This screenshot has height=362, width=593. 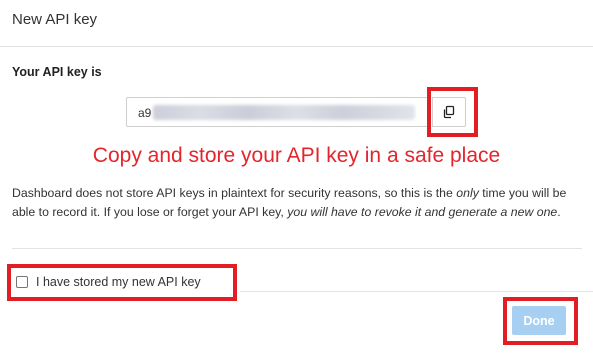 What do you see at coordinates (22, 282) in the screenshot?
I see `stored-key-checkbox` at bounding box center [22, 282].